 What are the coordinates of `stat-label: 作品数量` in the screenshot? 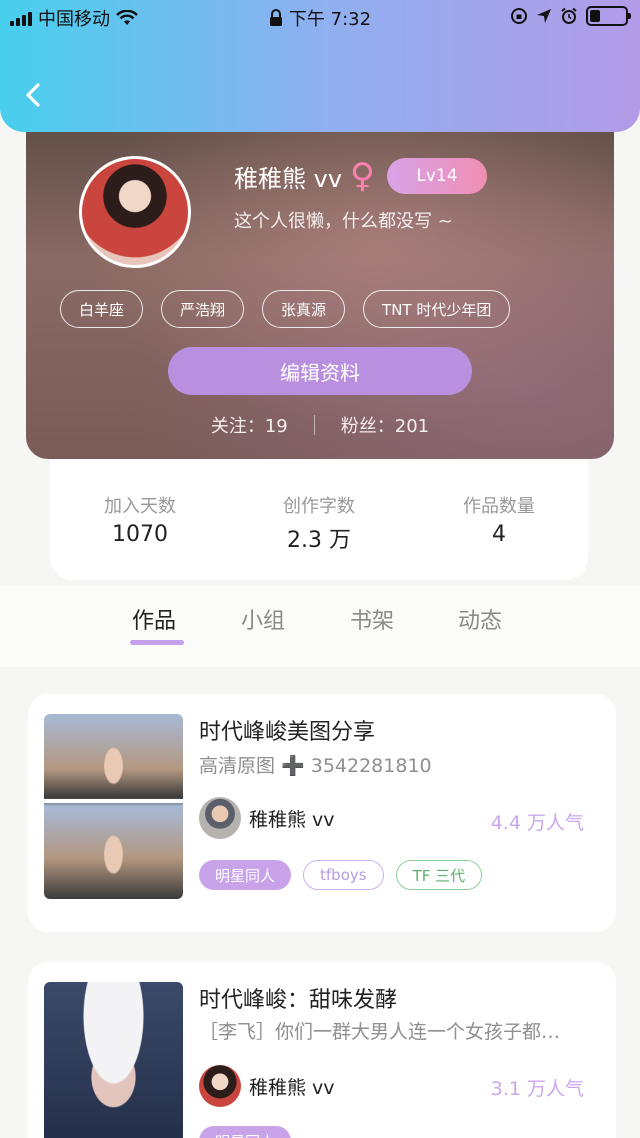 It's located at (499, 506).